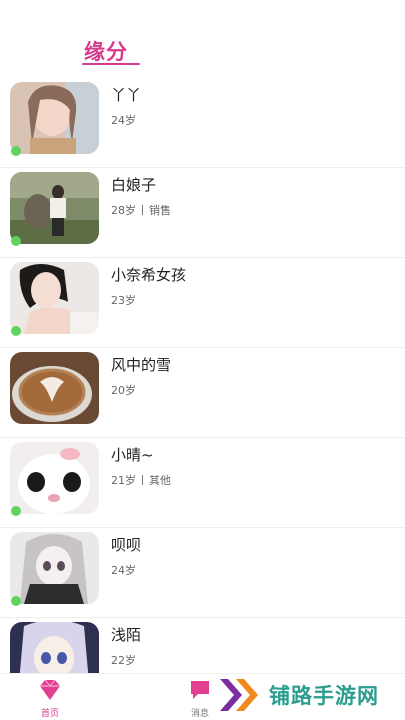 The height and width of the screenshot is (720, 405). I want to click on user-name: 丫丫, so click(126, 95).